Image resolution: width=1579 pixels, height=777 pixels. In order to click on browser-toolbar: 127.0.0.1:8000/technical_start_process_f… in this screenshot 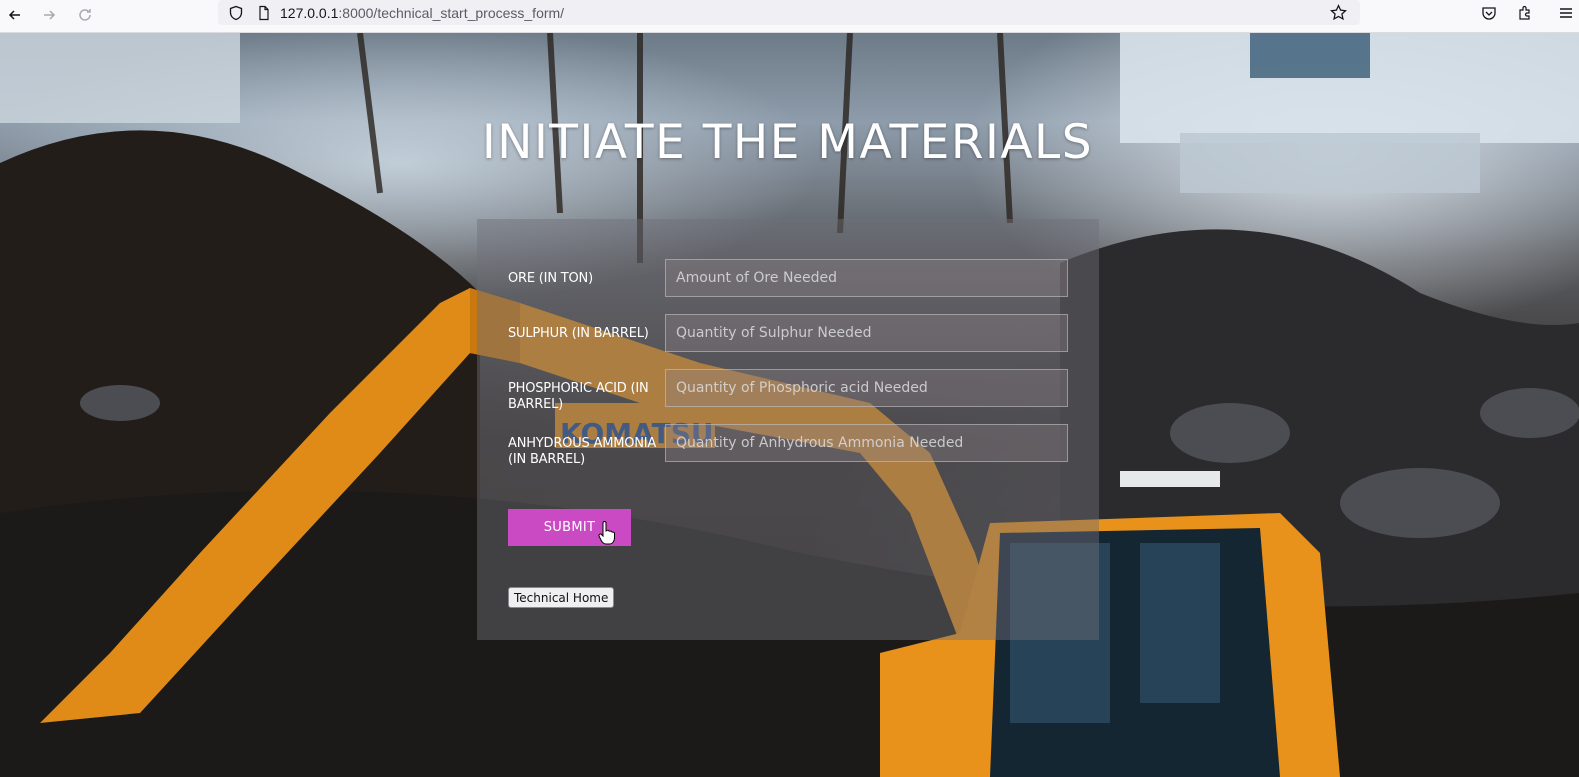, I will do `click(789, 16)`.